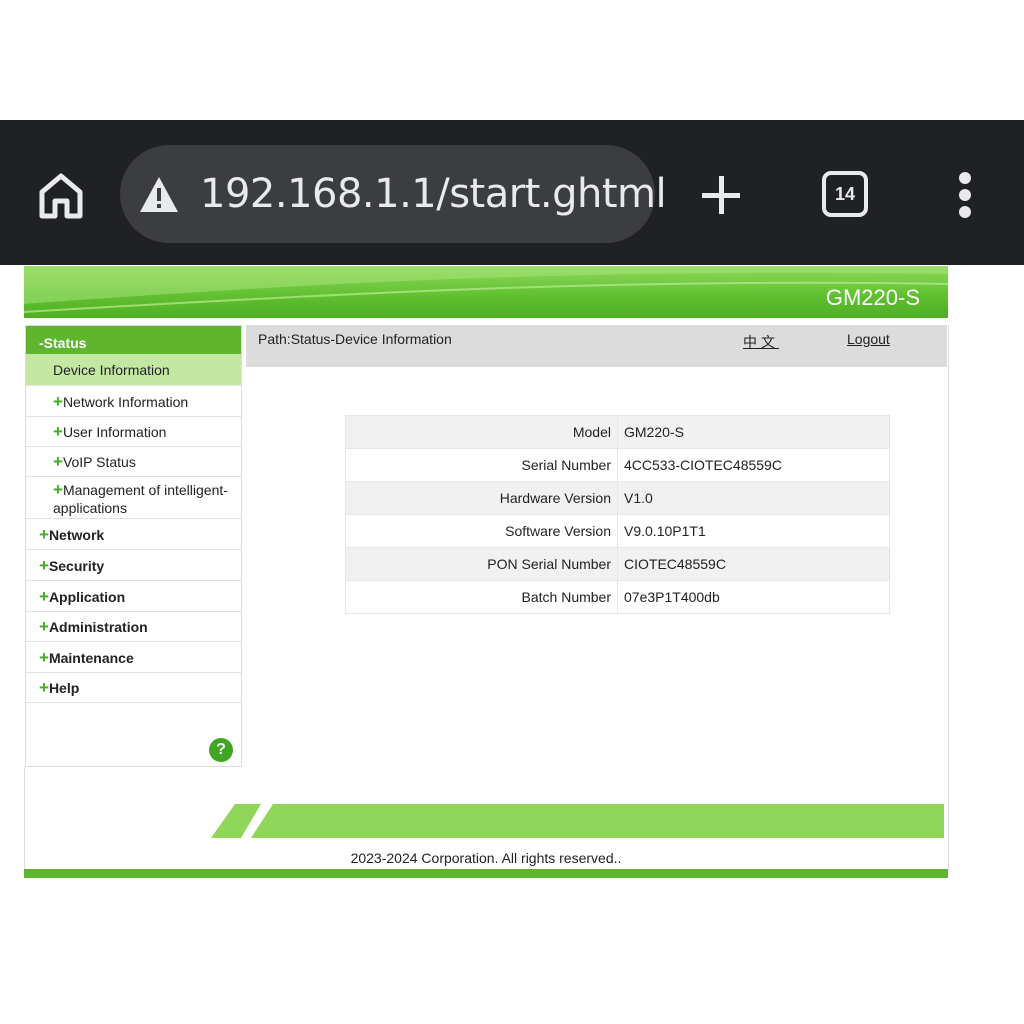 This screenshot has width=1024, height=1024. I want to click on sidebar-section-label: Application, so click(87, 597).